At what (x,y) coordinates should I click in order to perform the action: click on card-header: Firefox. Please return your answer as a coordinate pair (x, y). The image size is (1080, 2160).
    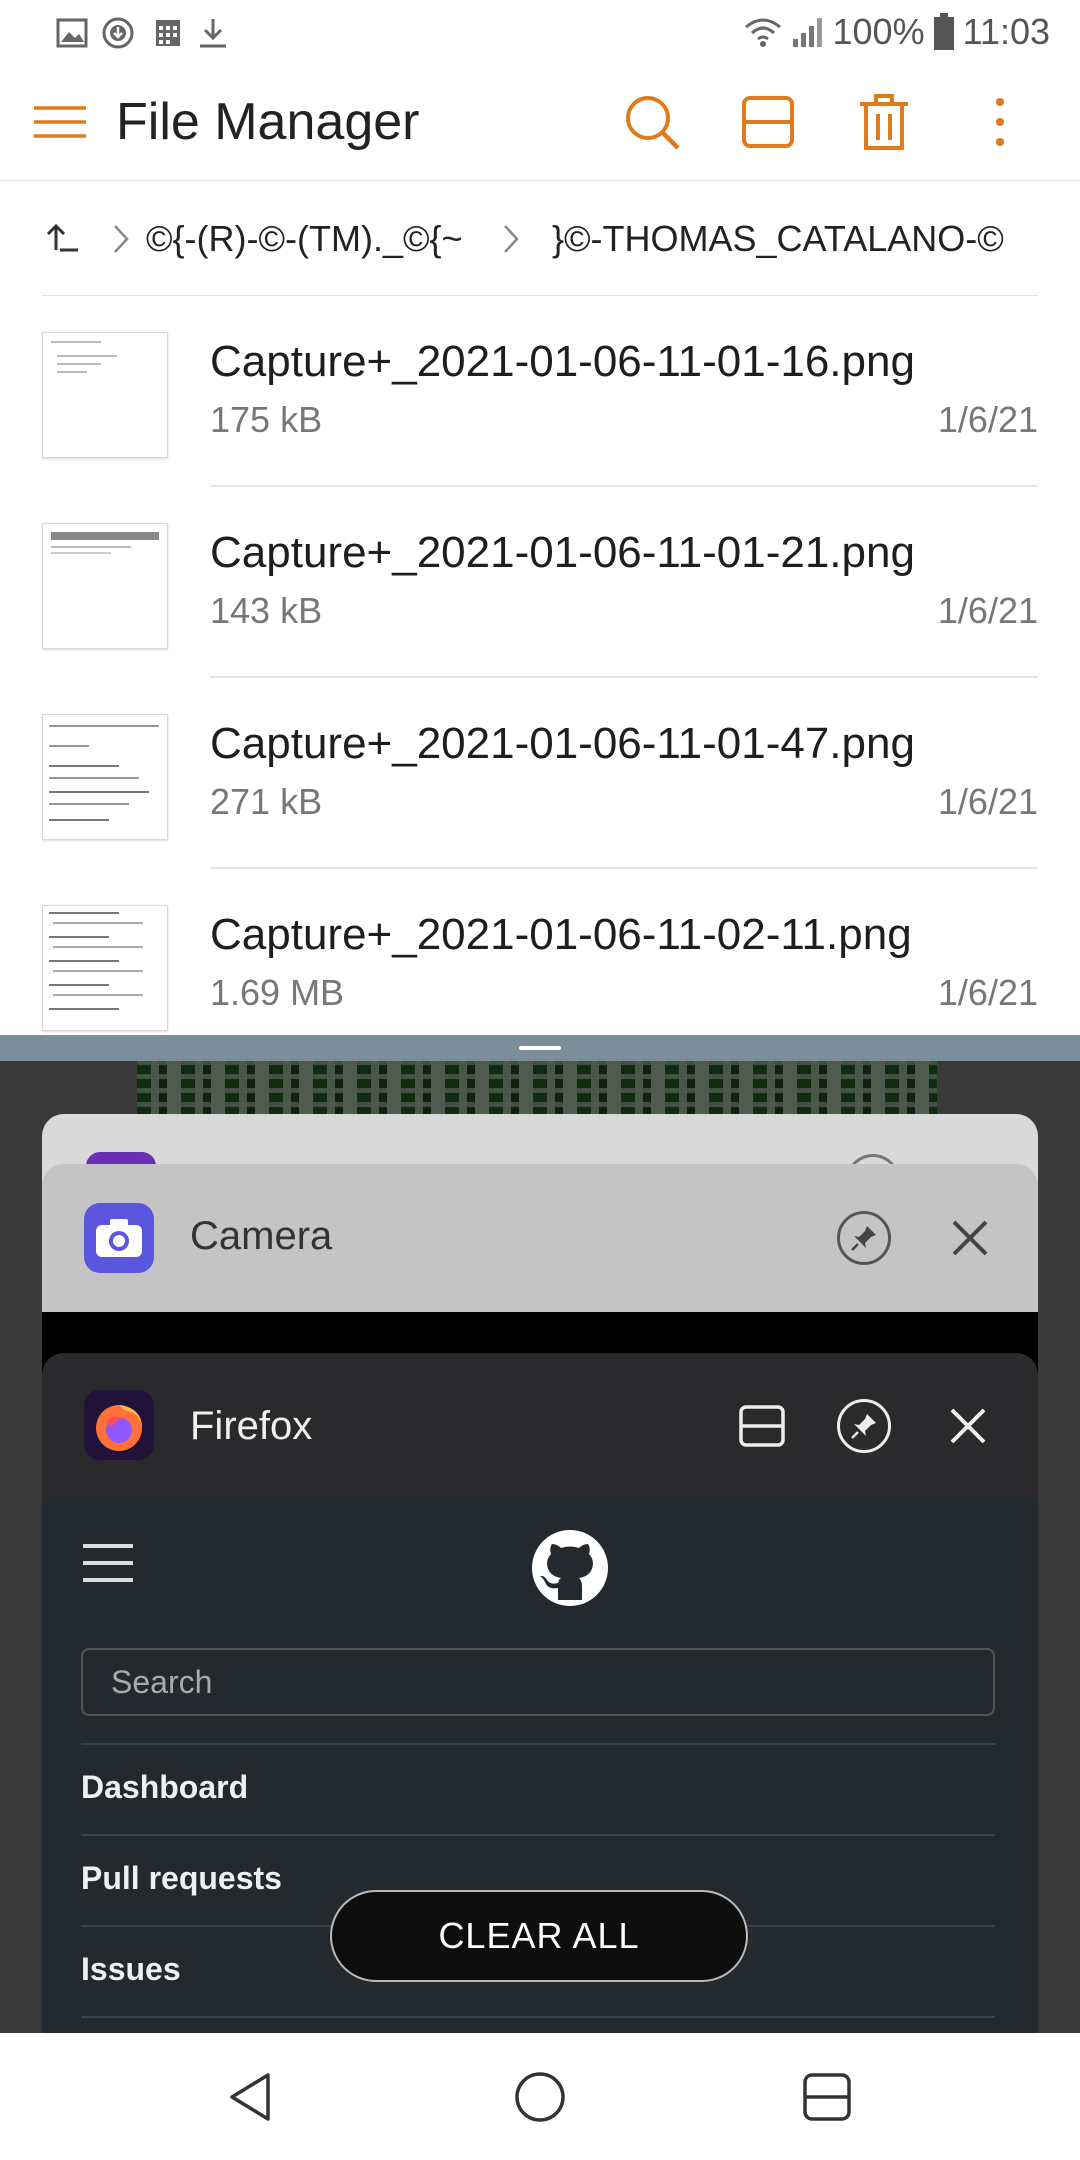
    Looking at the image, I should click on (540, 1425).